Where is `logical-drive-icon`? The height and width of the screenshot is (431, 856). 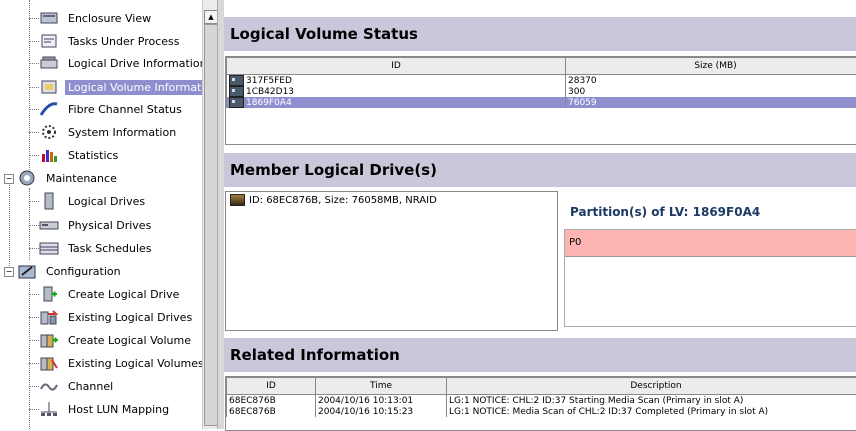 logical-drive-icon is located at coordinates (49, 63).